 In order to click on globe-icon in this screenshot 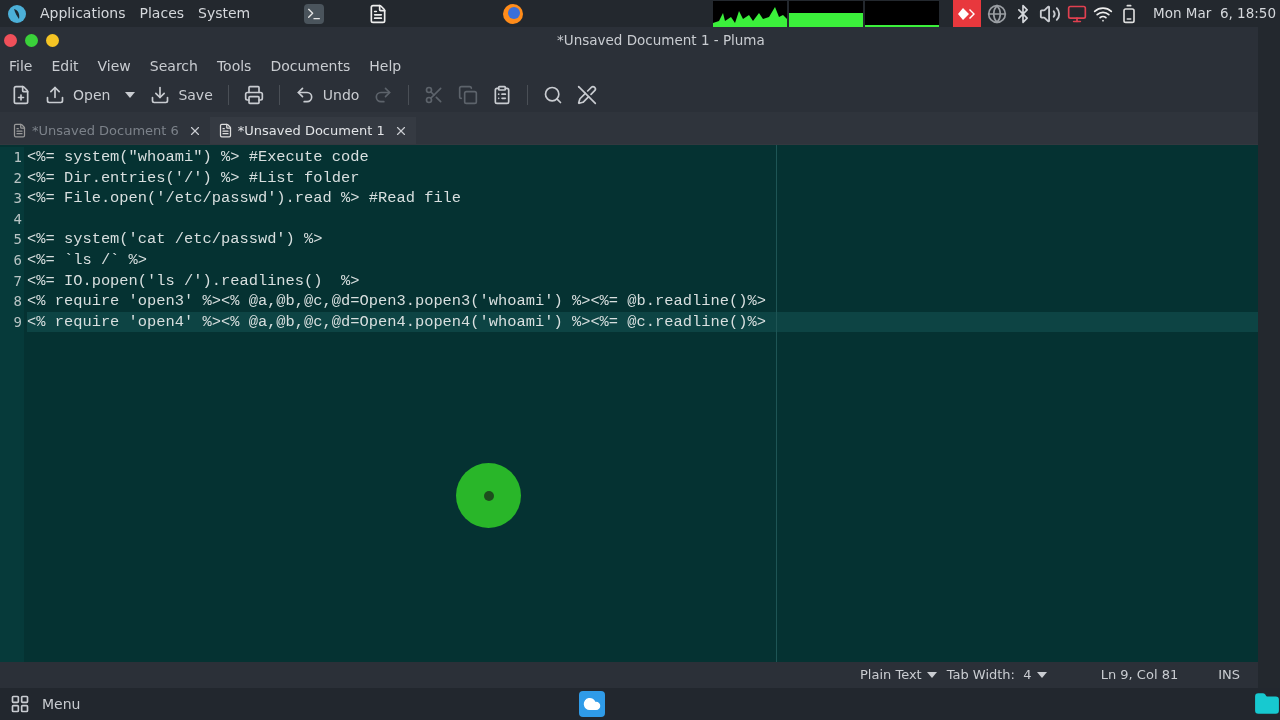, I will do `click(997, 13)`.